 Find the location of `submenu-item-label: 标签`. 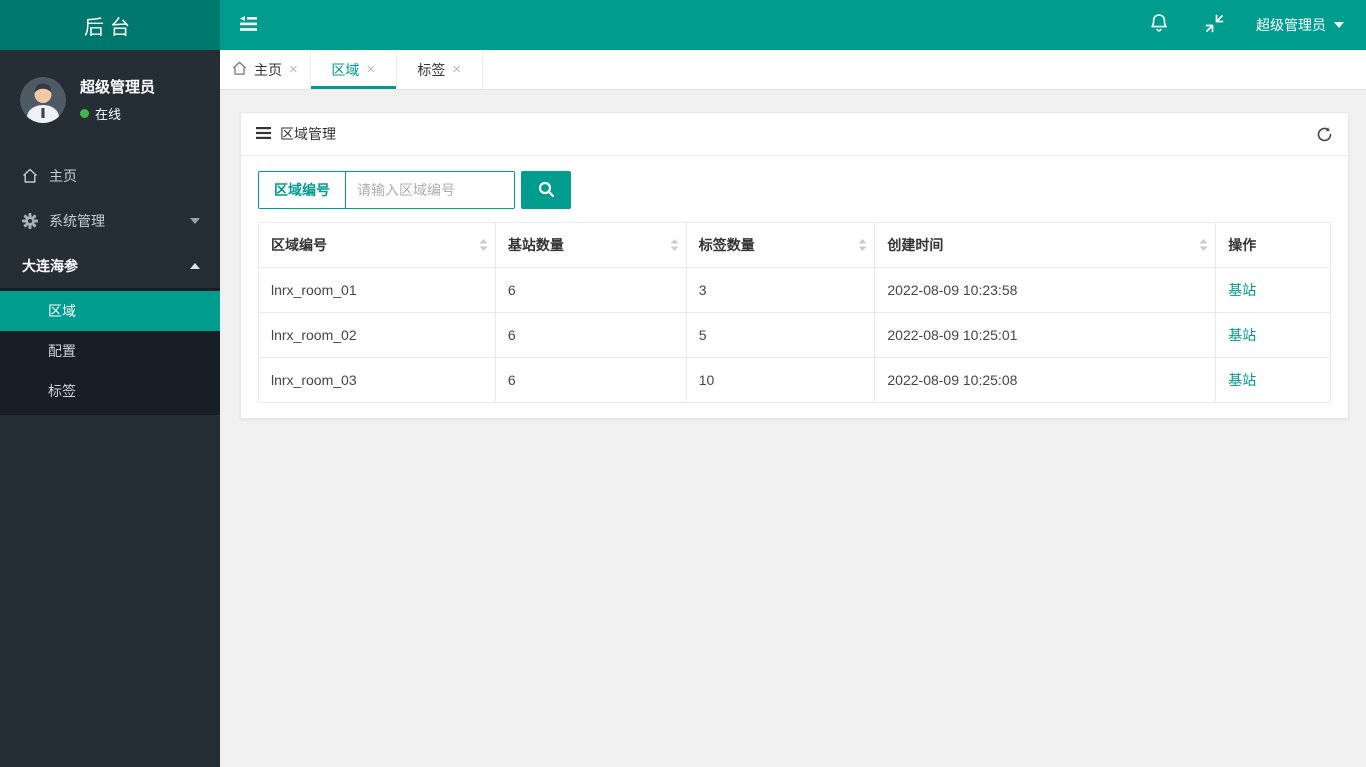

submenu-item-label: 标签 is located at coordinates (62, 391).